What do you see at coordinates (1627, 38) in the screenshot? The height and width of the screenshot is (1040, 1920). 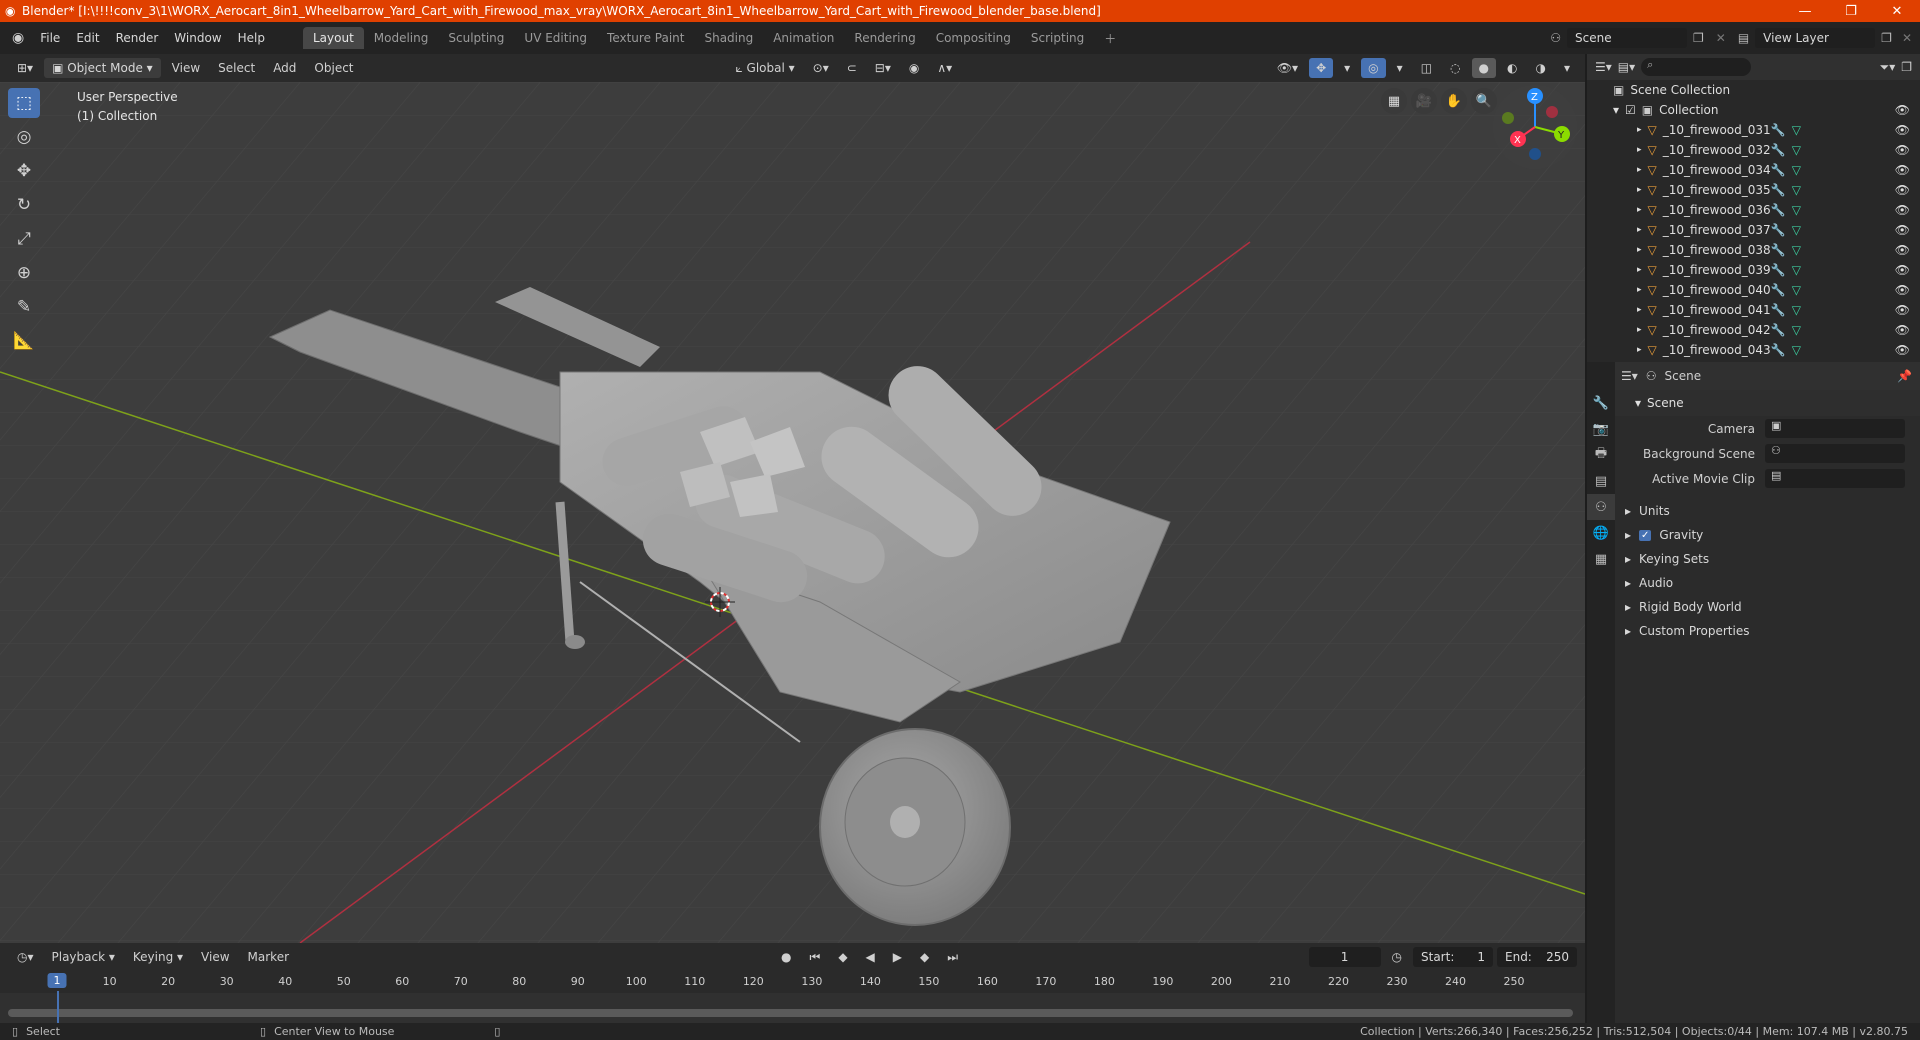 I see `scene-selector: Scene` at bounding box center [1627, 38].